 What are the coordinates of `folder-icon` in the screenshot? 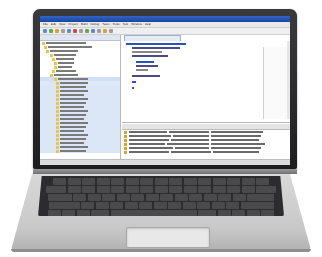 It's located at (51, 55).